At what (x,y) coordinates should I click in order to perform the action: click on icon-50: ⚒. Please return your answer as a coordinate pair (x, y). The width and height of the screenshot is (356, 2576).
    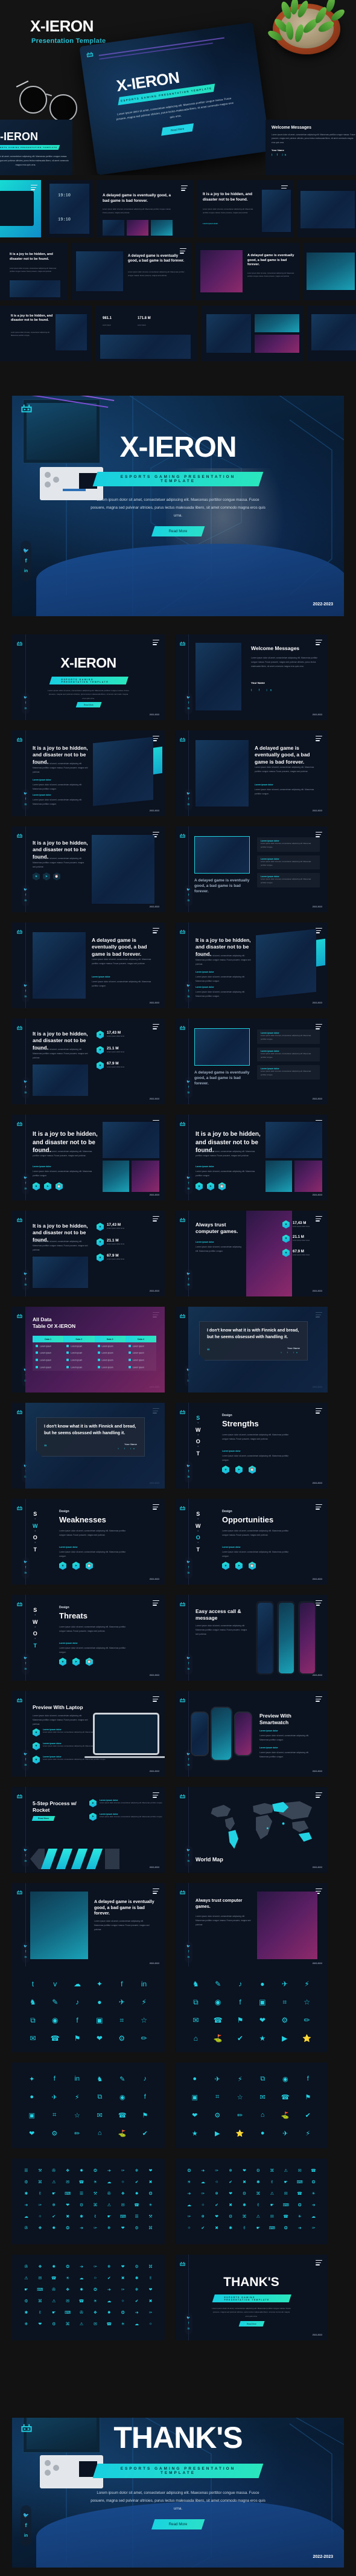
    Looking at the image, I should click on (150, 2216).